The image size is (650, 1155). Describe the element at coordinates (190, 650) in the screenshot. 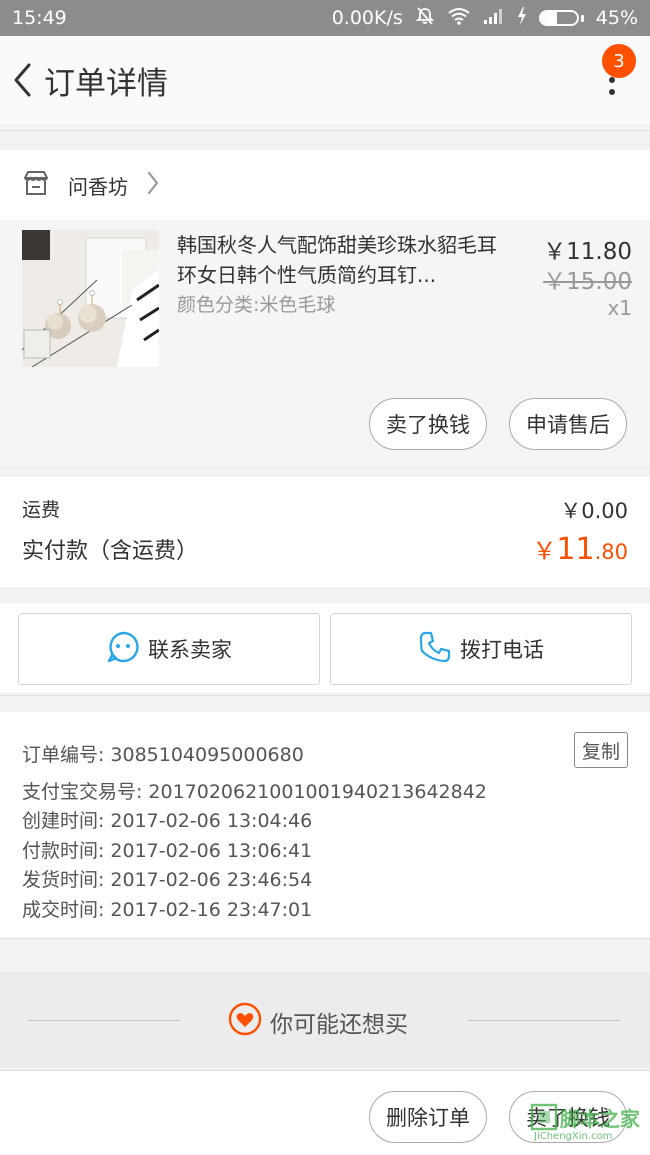

I see `contact-seller-label: 联系卖家` at that location.